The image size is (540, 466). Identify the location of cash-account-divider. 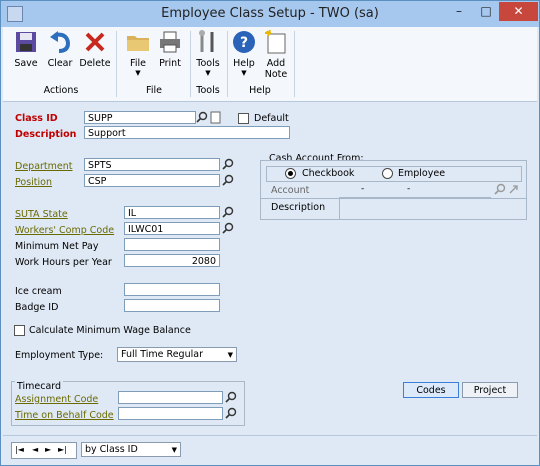
(393, 198).